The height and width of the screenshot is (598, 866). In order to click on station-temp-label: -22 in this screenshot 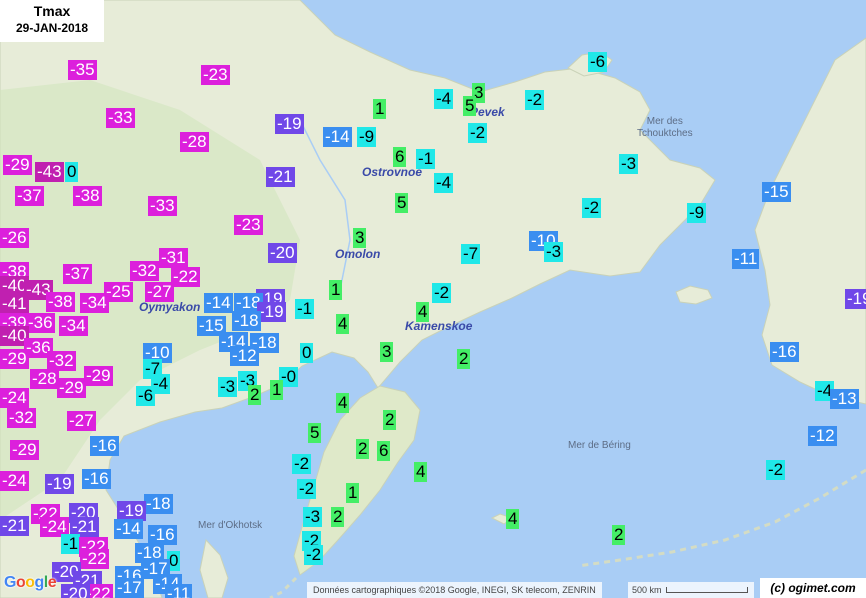, I will do `click(185, 277)`.